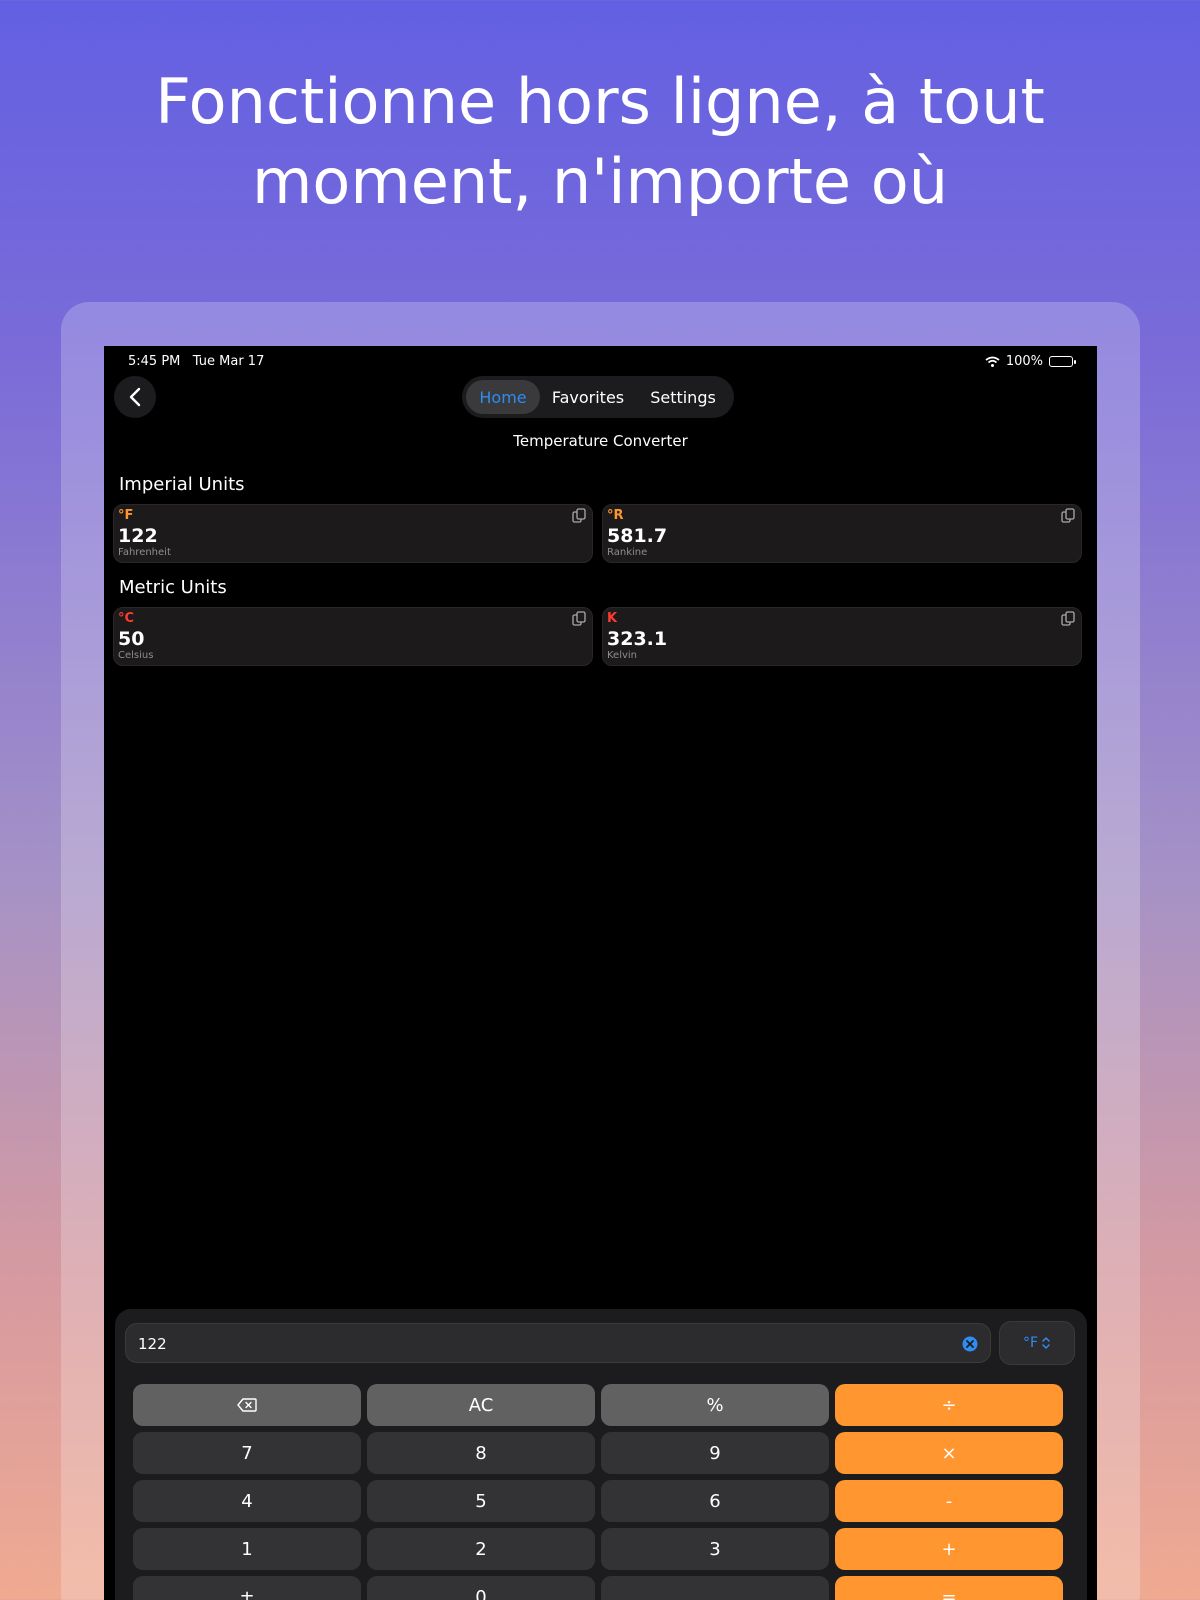  I want to click on battery-icon, so click(1062, 361).